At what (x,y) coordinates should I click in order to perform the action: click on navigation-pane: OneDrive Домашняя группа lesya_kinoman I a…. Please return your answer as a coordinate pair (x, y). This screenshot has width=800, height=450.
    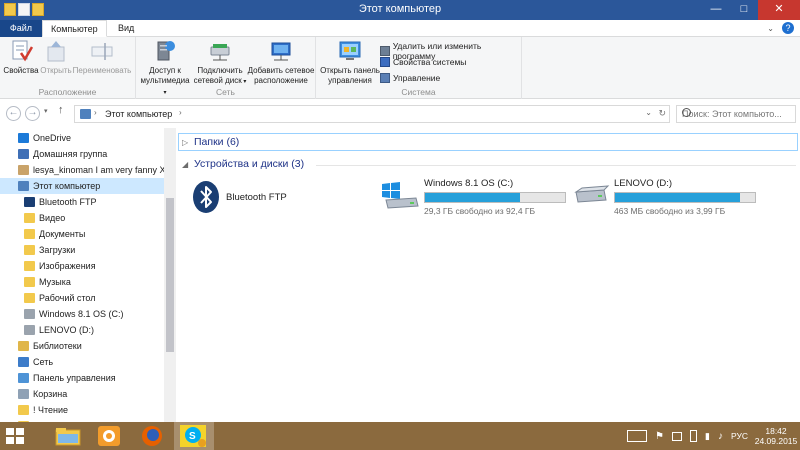
    Looking at the image, I should click on (88, 275).